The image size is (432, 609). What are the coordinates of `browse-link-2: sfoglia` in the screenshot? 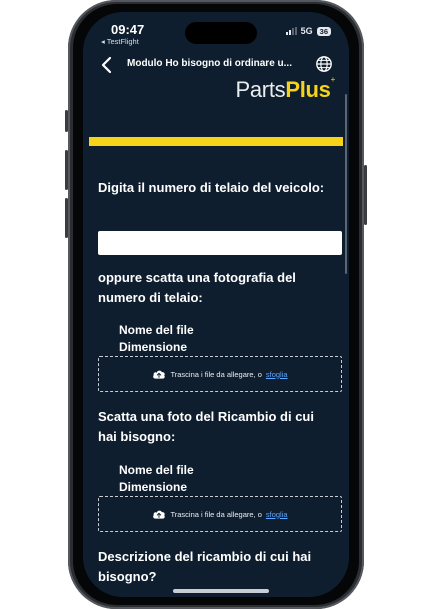 It's located at (277, 514).